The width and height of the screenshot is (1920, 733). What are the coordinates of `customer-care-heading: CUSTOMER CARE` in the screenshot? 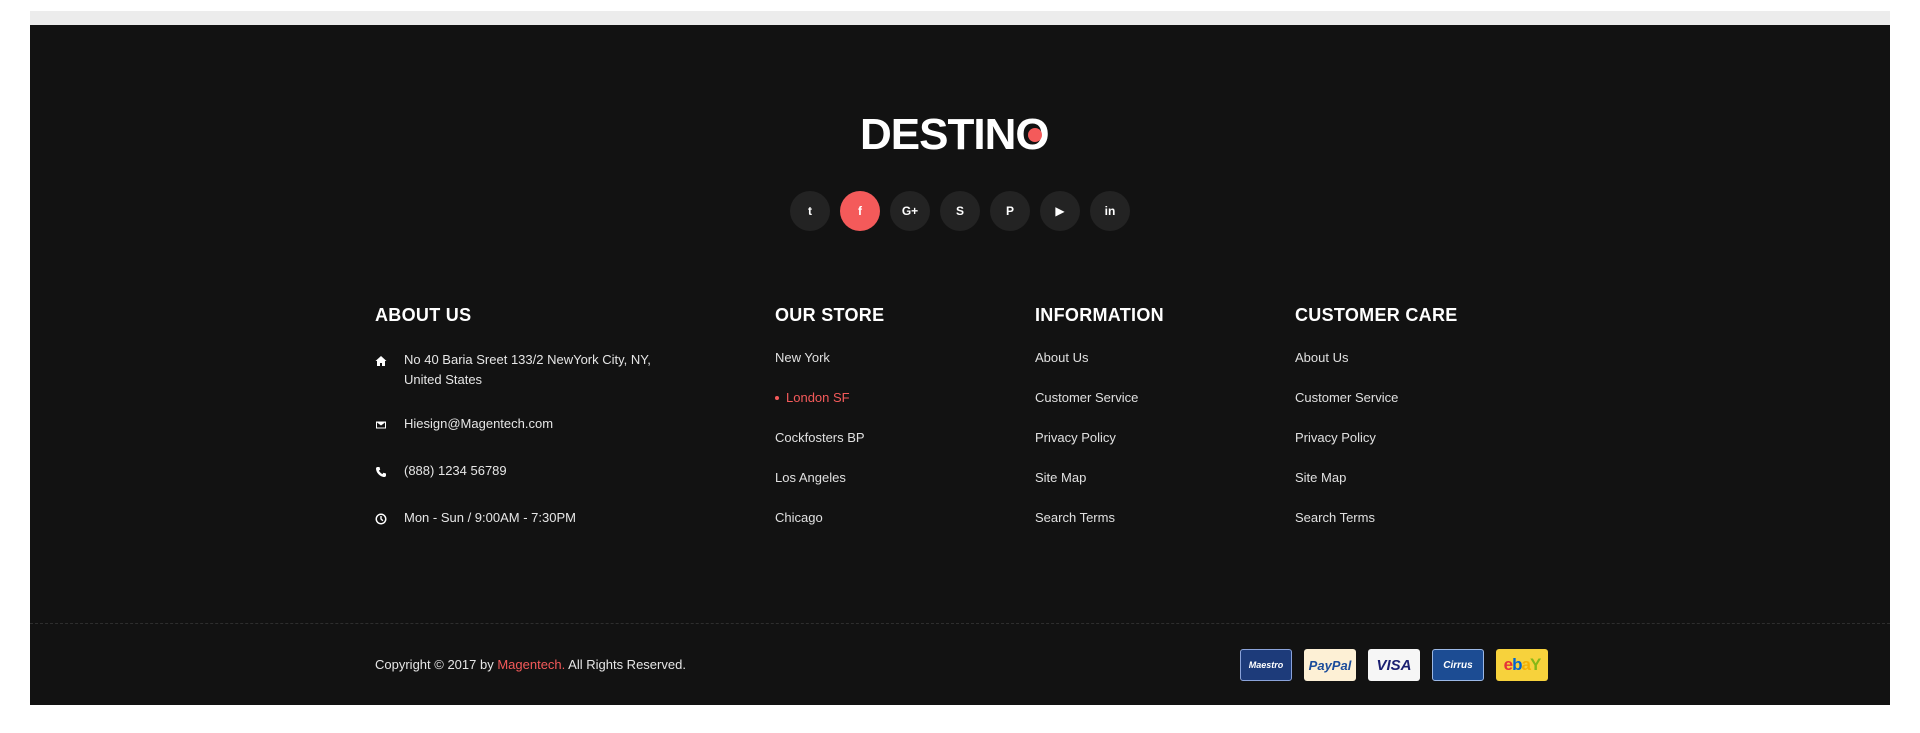 It's located at (1376, 315).